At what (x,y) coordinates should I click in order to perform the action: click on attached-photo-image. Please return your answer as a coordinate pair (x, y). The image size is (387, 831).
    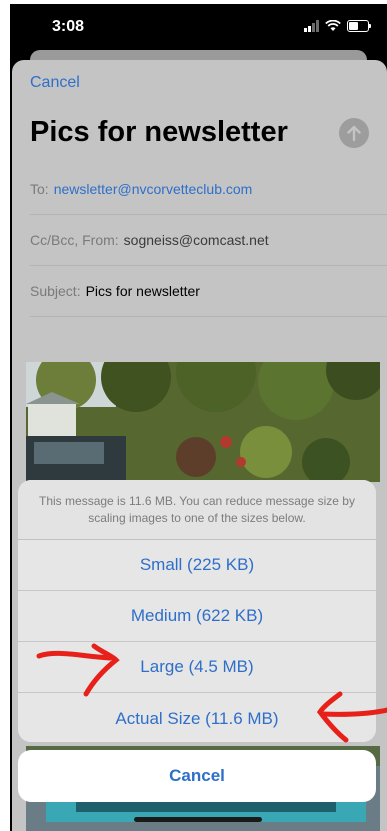
    Looking at the image, I should click on (203, 422).